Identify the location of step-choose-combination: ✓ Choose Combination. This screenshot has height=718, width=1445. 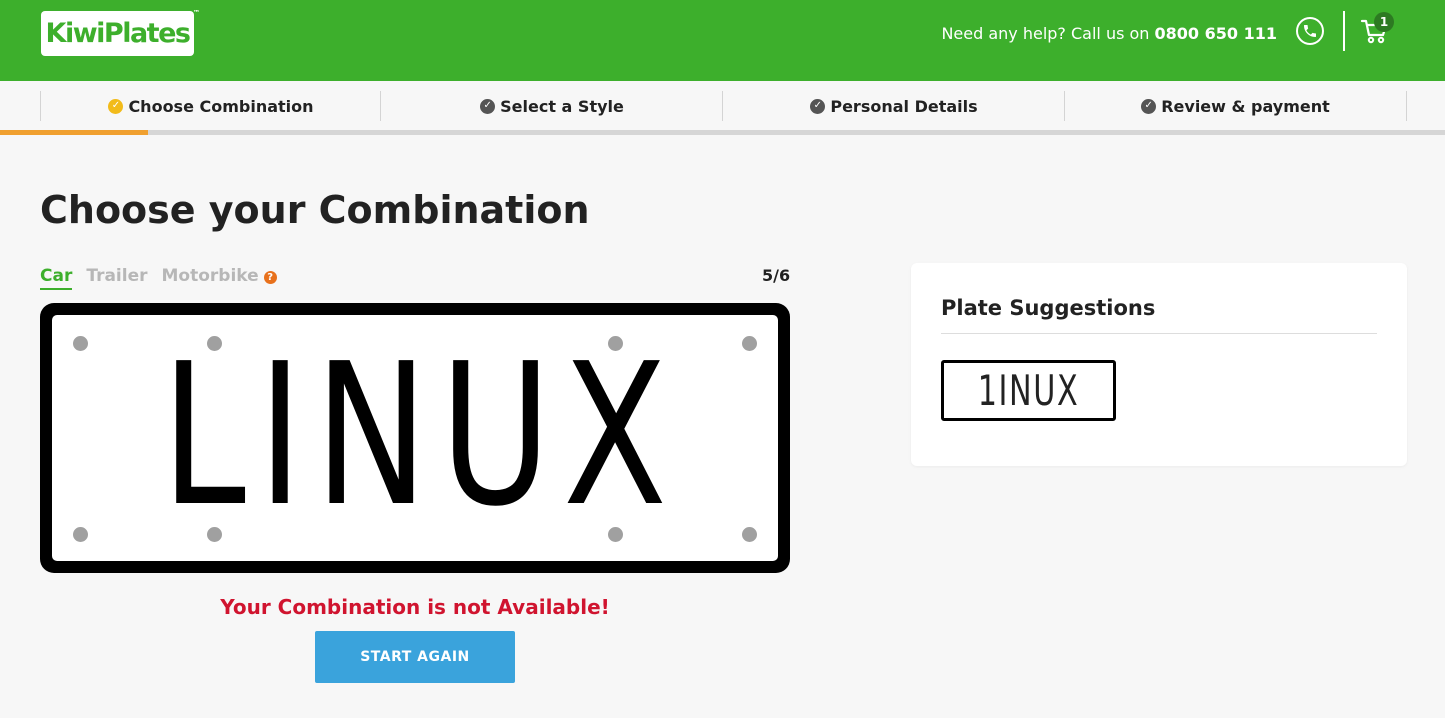
(210, 106).